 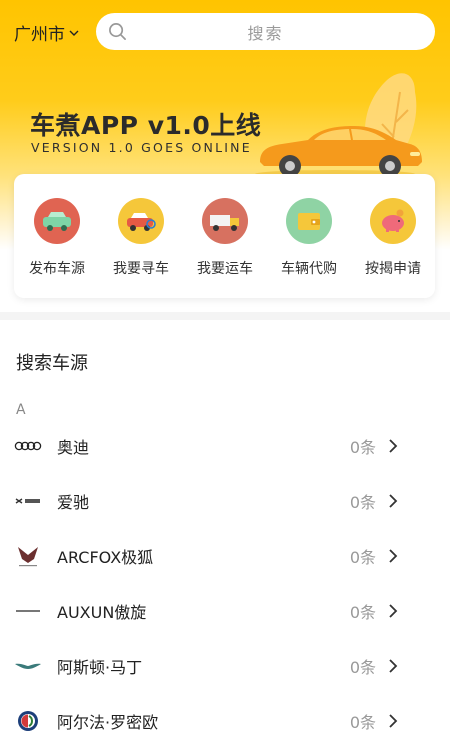 What do you see at coordinates (74, 33) in the screenshot?
I see `chevron-down-icon` at bounding box center [74, 33].